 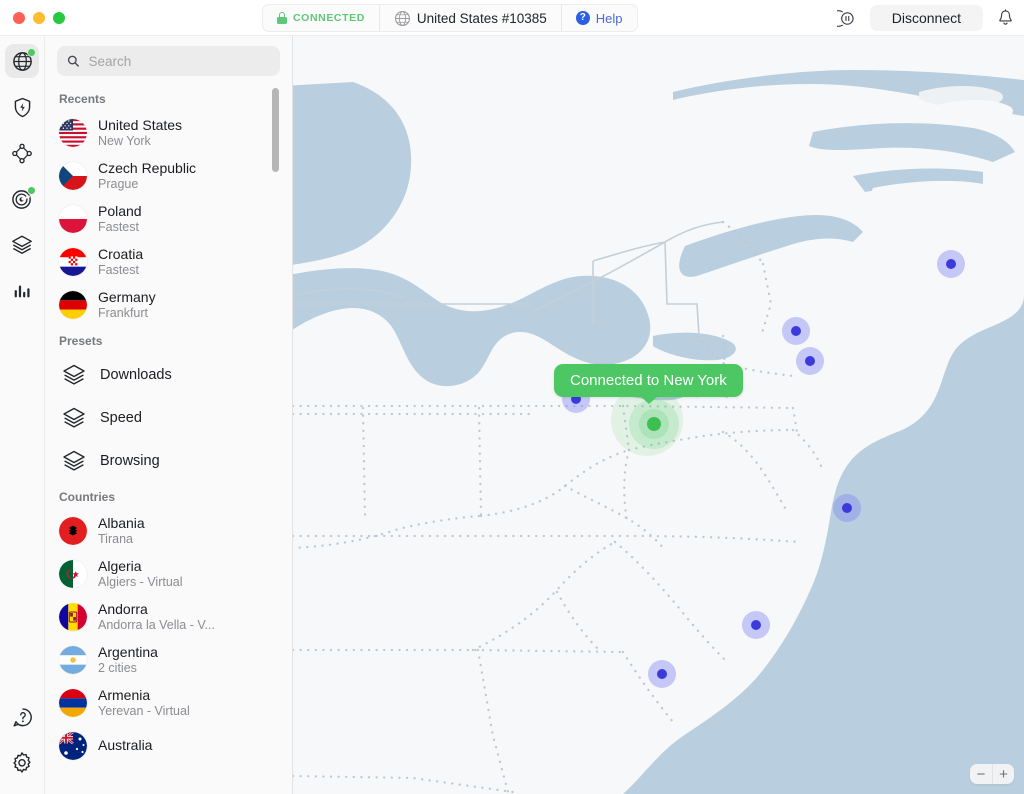 What do you see at coordinates (1005, 18) in the screenshot?
I see `bell-icon` at bounding box center [1005, 18].